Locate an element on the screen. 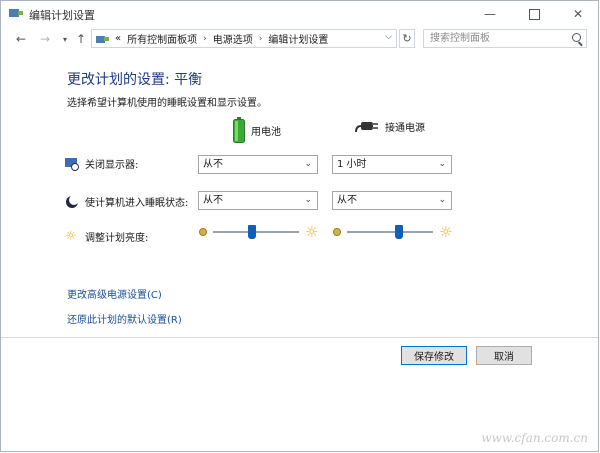  minimize-button: — is located at coordinates (490, 14).